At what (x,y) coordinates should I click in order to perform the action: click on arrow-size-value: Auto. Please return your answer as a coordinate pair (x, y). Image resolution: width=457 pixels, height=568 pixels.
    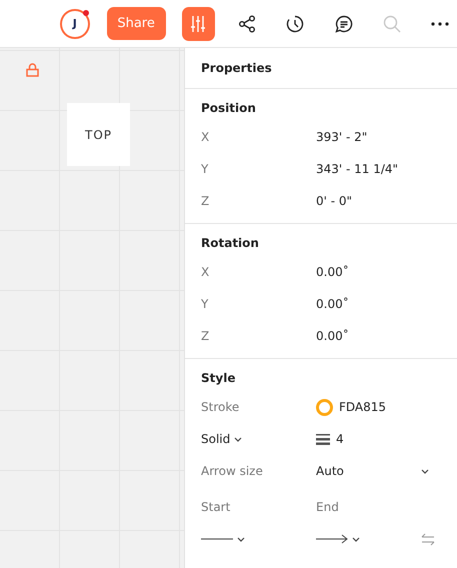
    Looking at the image, I should click on (368, 471).